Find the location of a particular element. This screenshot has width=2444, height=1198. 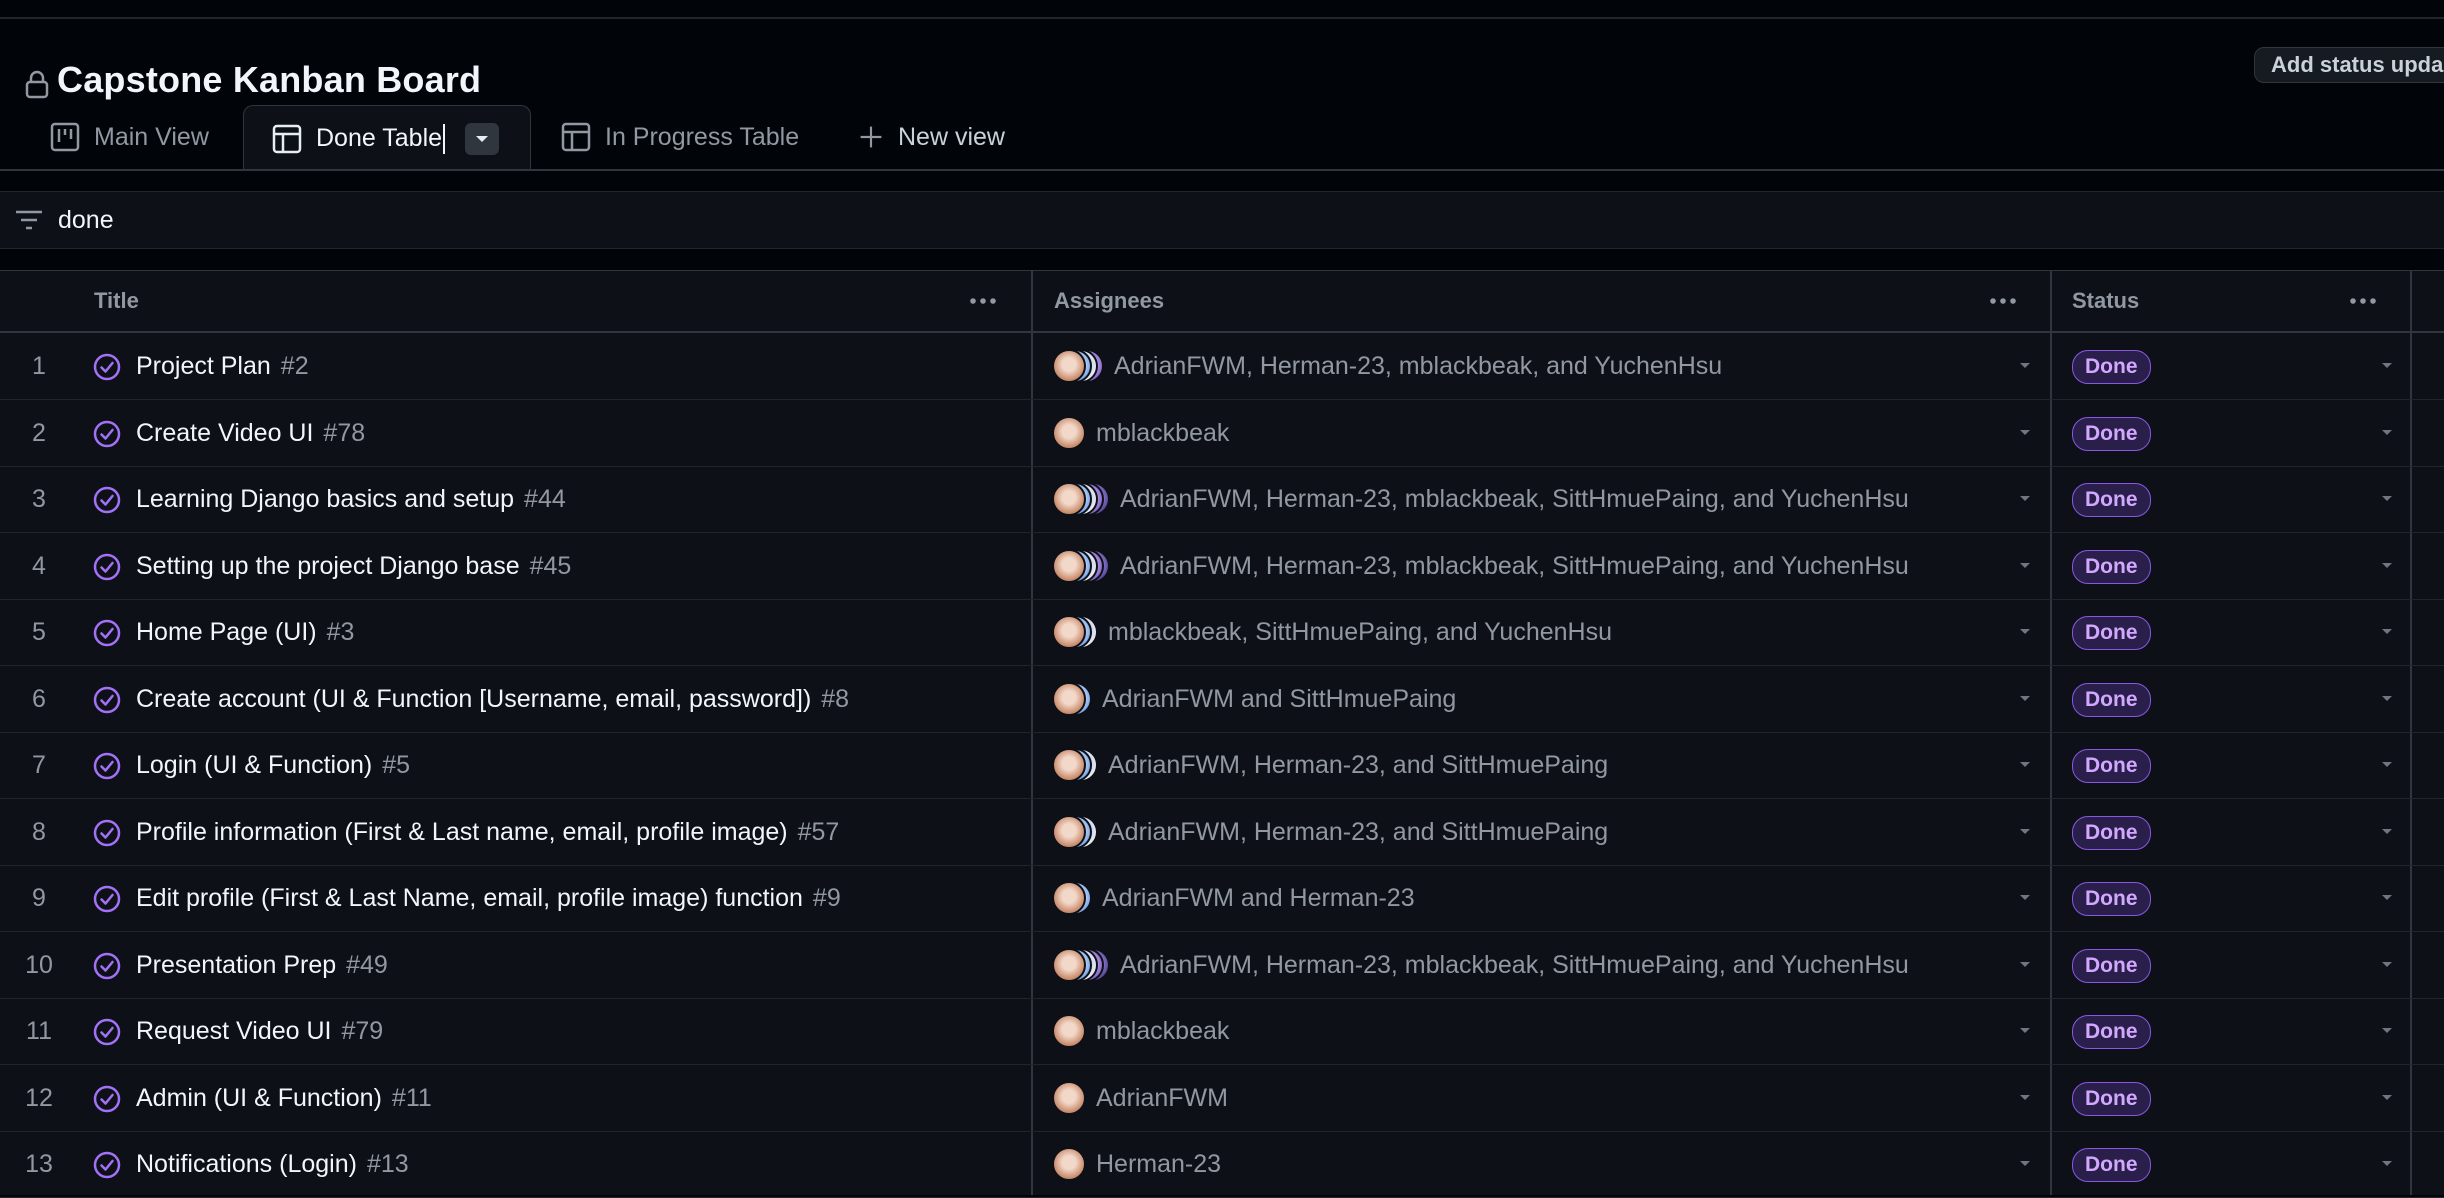

issue-title: Presentation Prep #49 is located at coordinates (262, 965).